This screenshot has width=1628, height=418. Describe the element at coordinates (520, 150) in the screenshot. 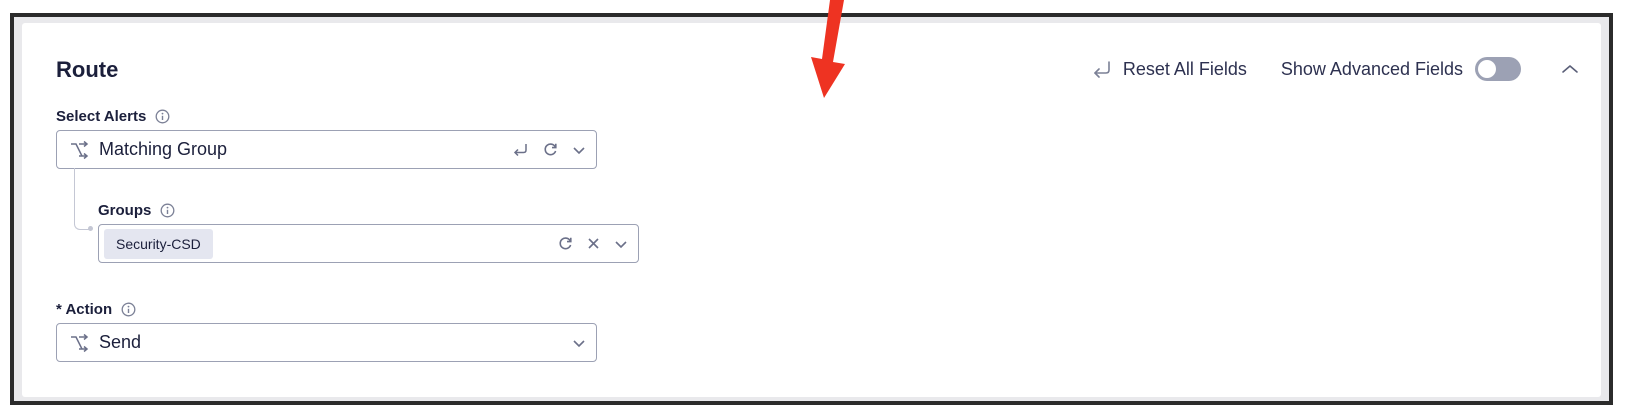

I see `undo-arrow-icon` at that location.